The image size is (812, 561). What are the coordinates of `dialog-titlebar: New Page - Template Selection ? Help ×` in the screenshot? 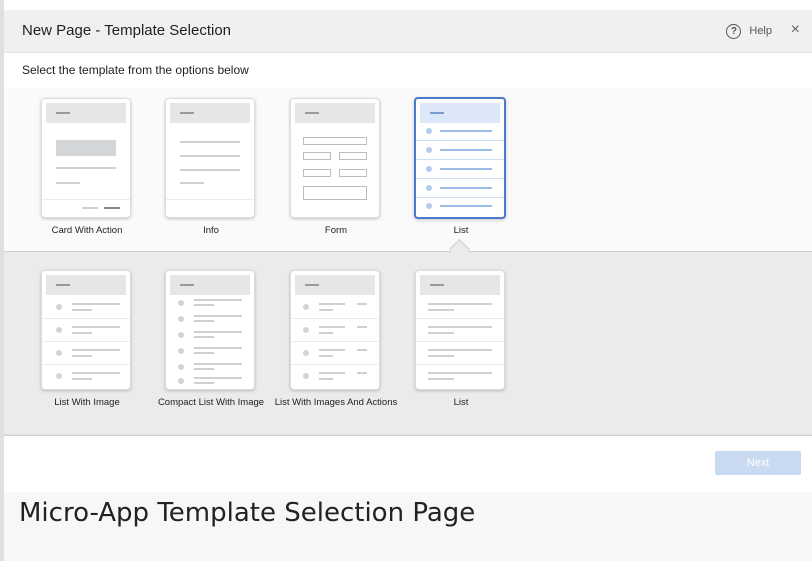 It's located at (408, 31).